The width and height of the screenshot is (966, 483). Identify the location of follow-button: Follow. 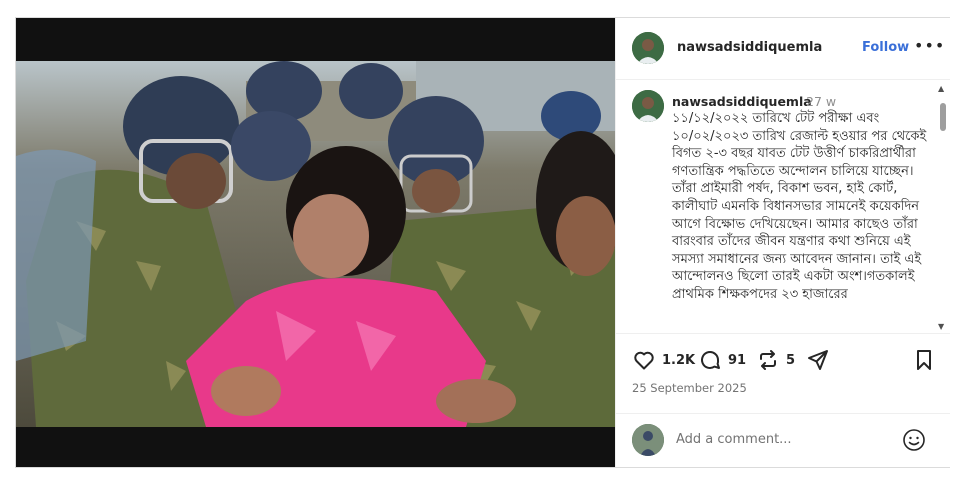
(885, 47).